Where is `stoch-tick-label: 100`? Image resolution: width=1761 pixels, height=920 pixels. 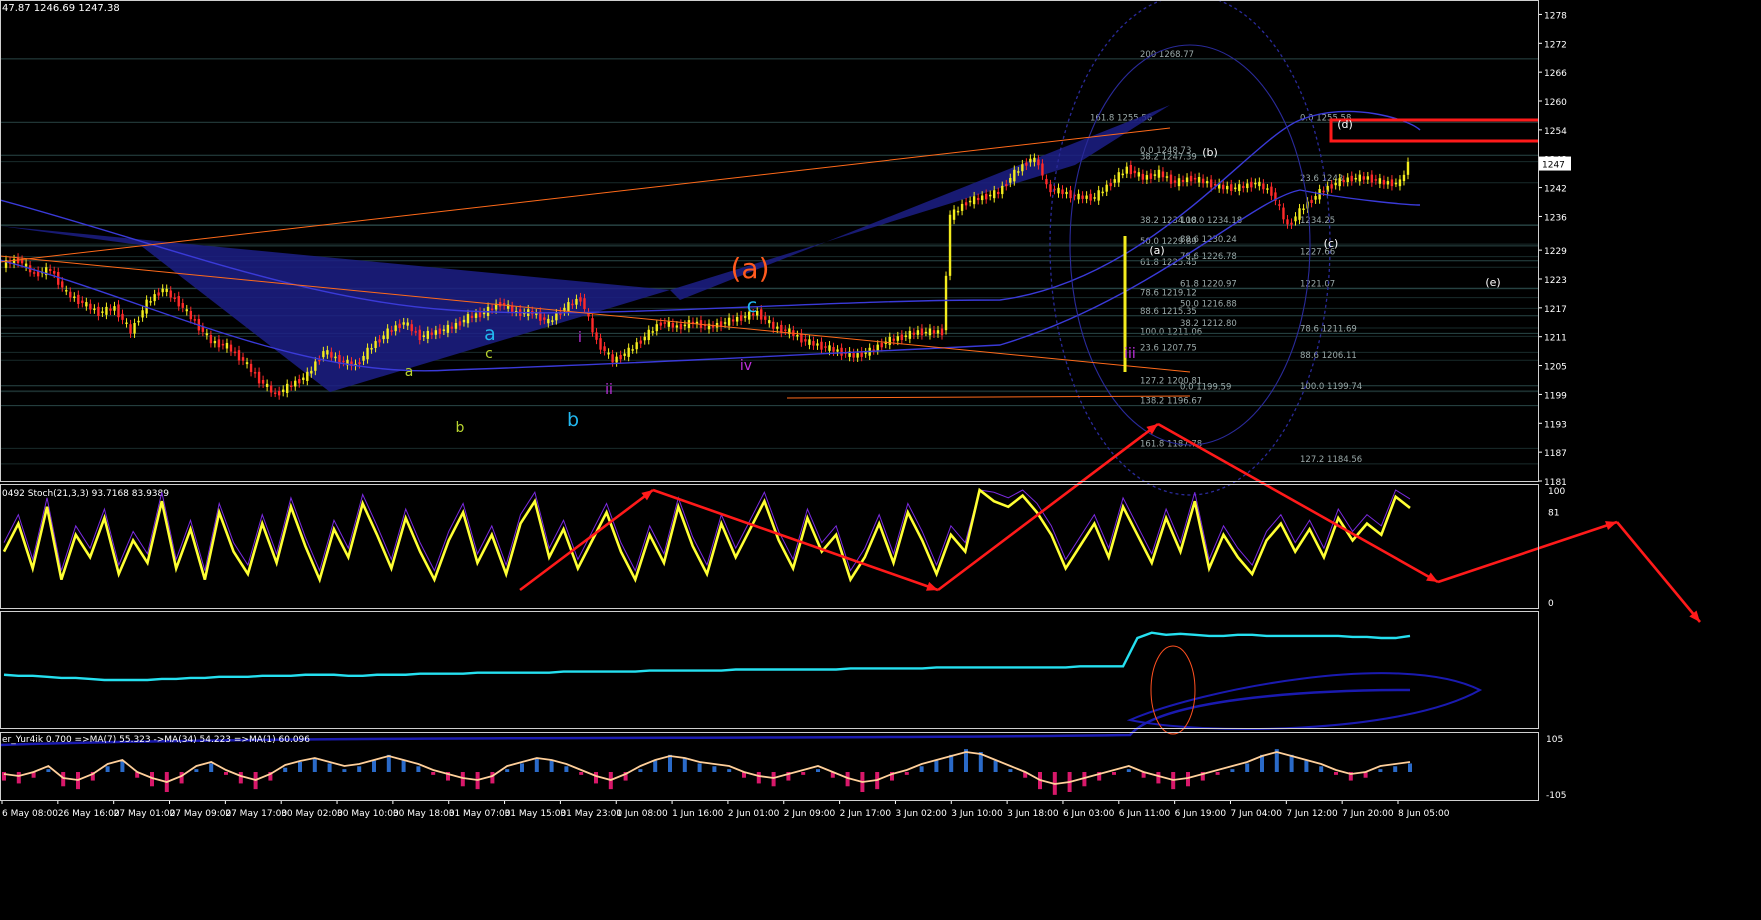 stoch-tick-label: 100 is located at coordinates (1556, 492).